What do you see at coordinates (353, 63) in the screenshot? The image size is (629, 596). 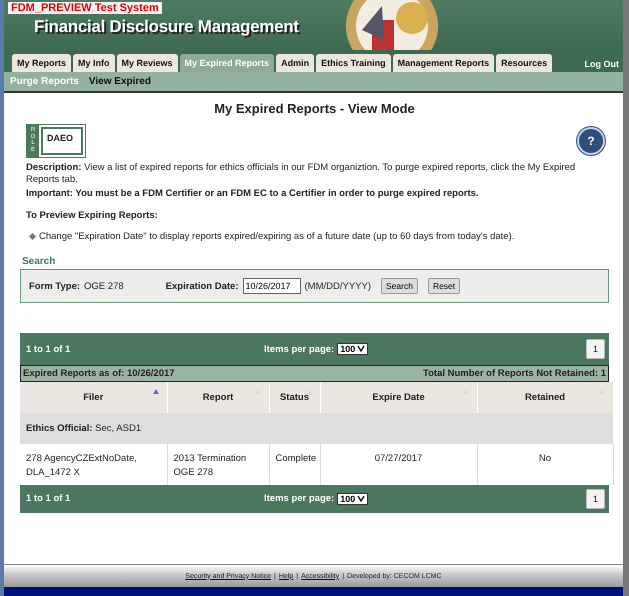 I see `nav-tab: Ethics Training` at bounding box center [353, 63].